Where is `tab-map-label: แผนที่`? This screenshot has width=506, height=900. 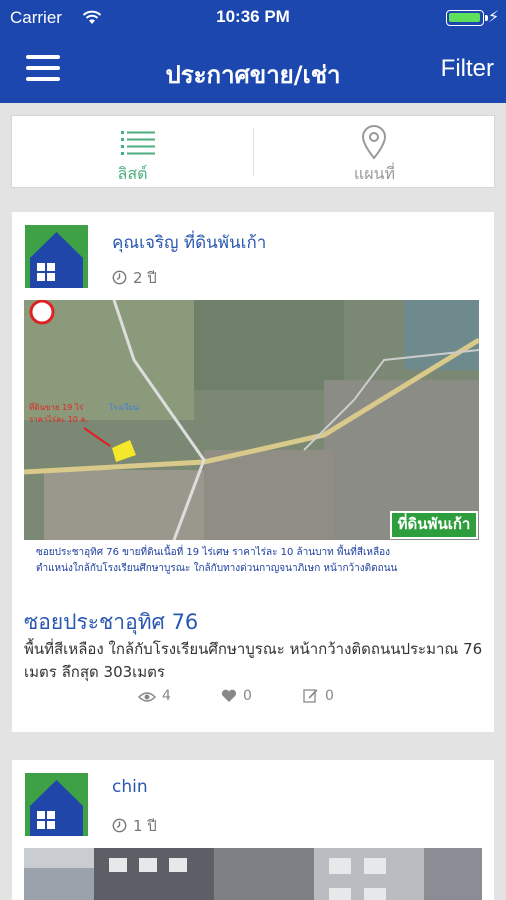 tab-map-label: แผนที่ is located at coordinates (374, 173).